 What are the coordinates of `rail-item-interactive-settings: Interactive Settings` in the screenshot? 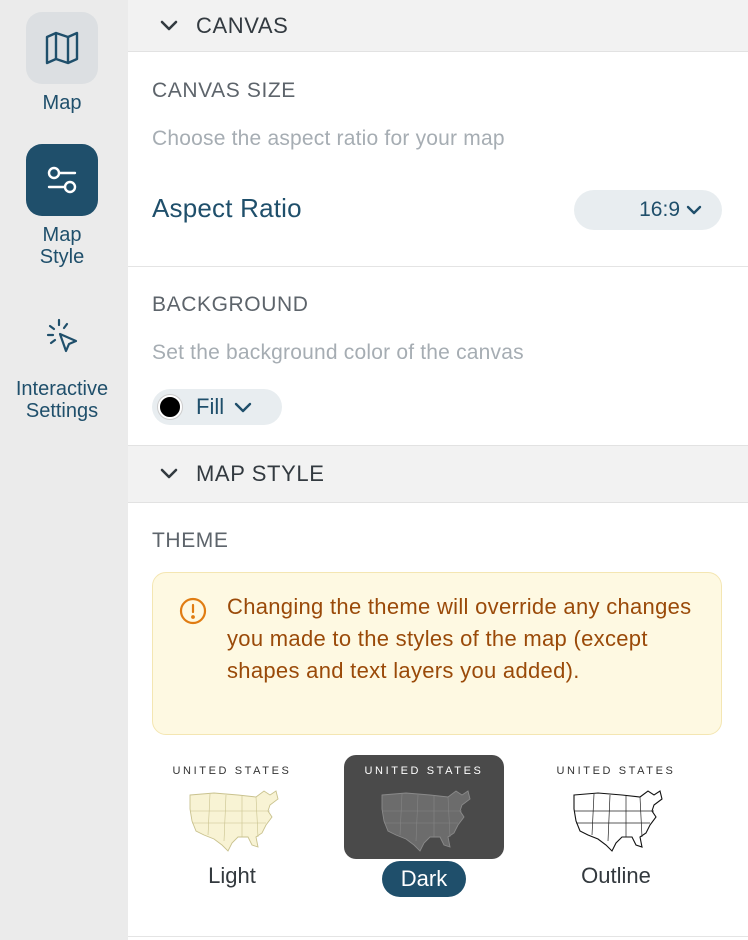 It's located at (64, 365).